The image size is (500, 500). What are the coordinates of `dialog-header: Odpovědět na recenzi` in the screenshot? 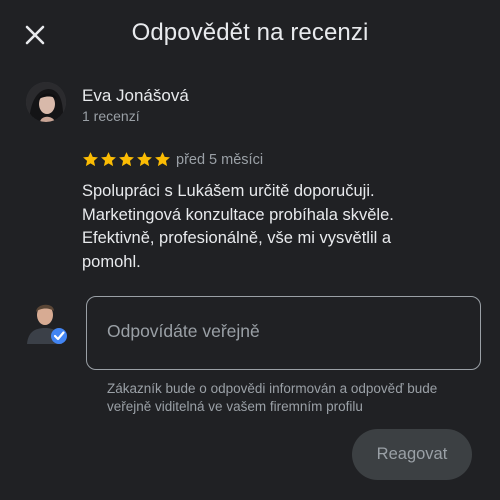 It's located at (250, 36).